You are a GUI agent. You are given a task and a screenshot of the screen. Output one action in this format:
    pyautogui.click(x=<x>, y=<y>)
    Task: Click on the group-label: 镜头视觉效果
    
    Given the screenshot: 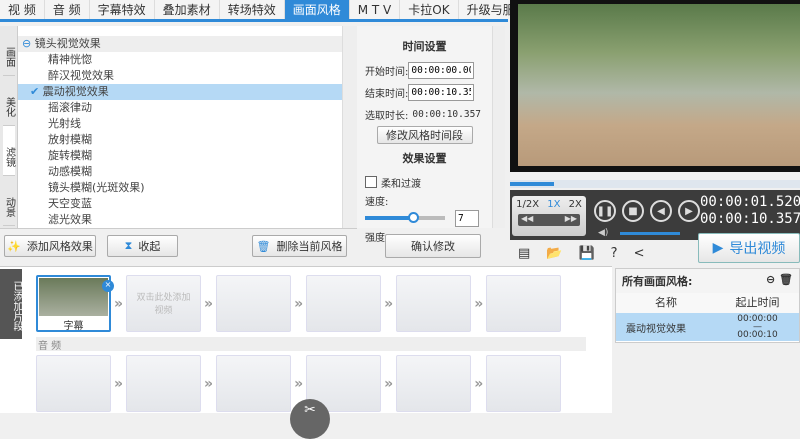 What is the action you would take?
    pyautogui.click(x=67, y=43)
    